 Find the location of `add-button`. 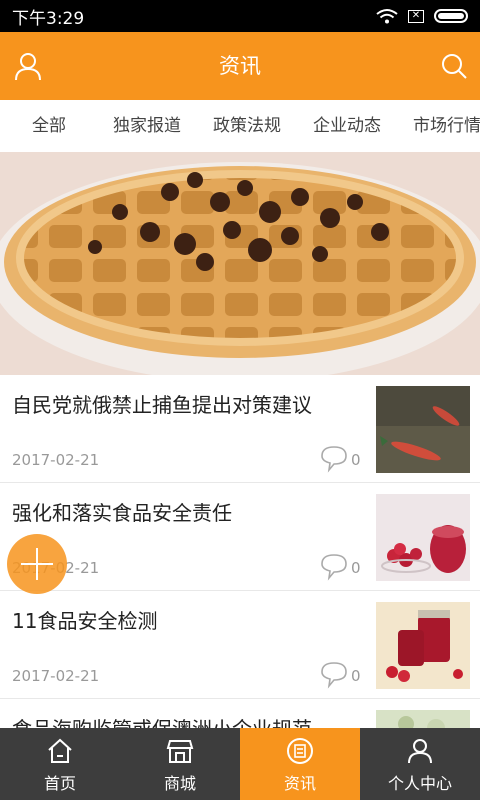

add-button is located at coordinates (37, 564).